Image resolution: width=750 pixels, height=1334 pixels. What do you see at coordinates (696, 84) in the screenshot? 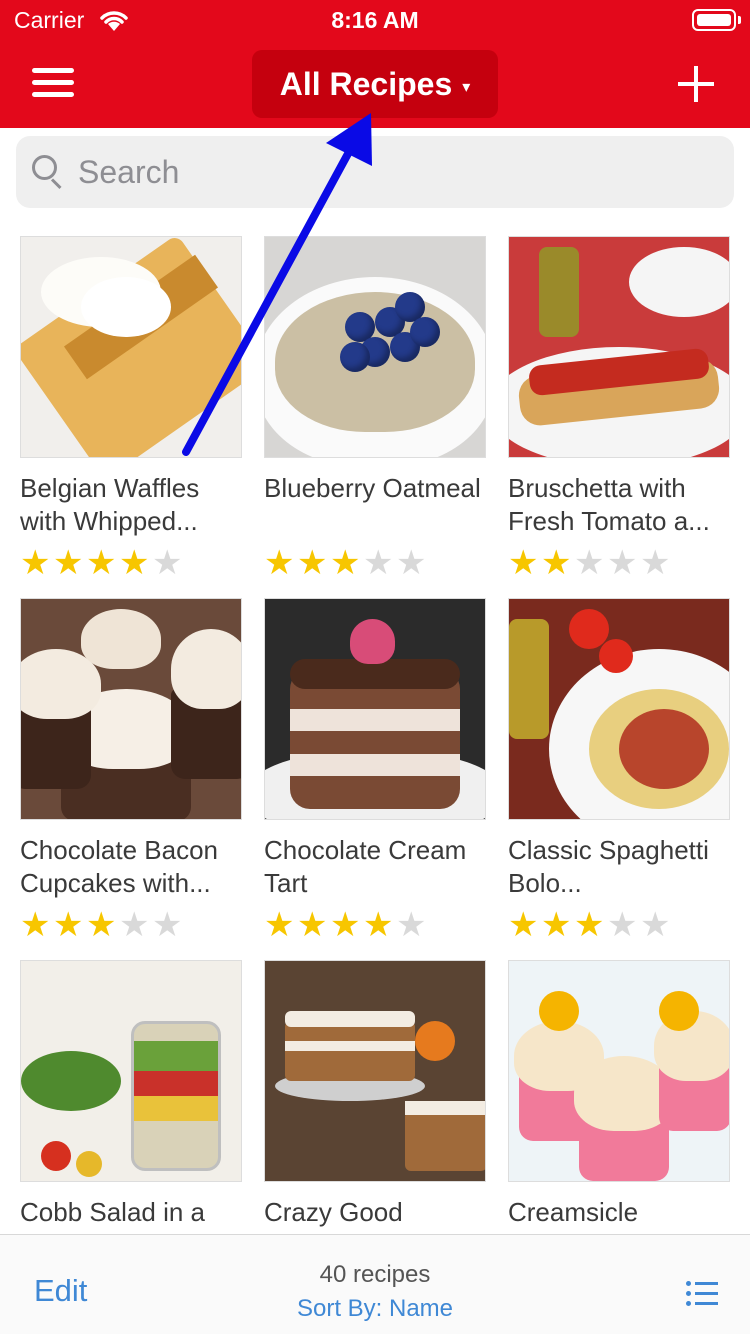
I see `plus-icon` at bounding box center [696, 84].